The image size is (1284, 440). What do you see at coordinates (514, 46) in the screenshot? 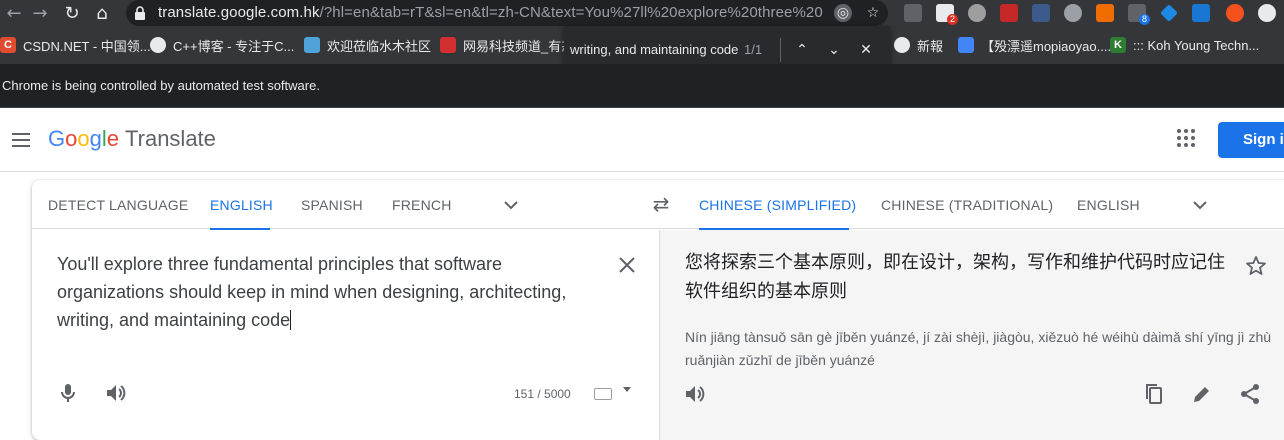
I see `bookmark-label: 网易科技频道_有态` at bounding box center [514, 46].